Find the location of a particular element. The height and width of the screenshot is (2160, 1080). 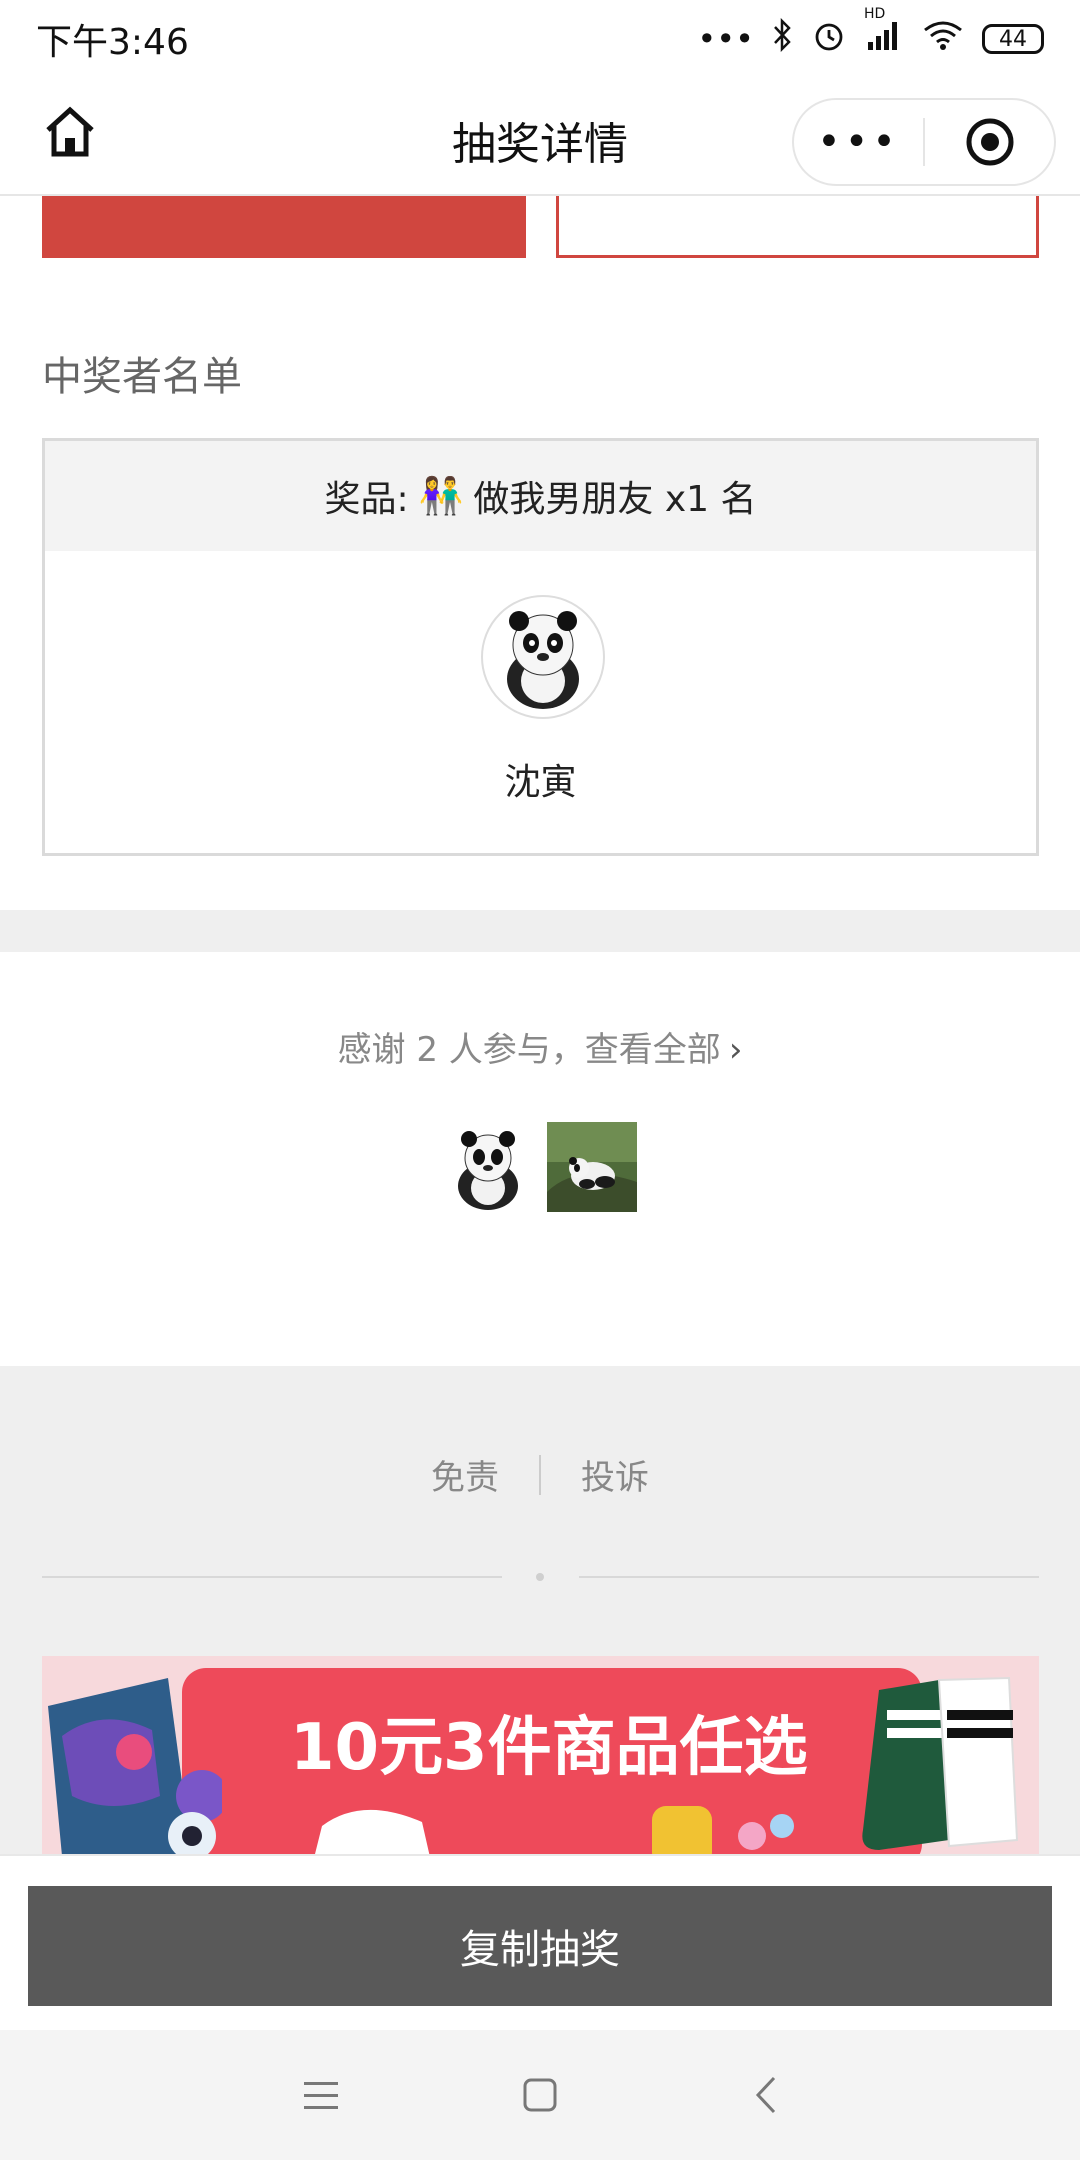

mini-program-capsule: ••• is located at coordinates (924, 142).